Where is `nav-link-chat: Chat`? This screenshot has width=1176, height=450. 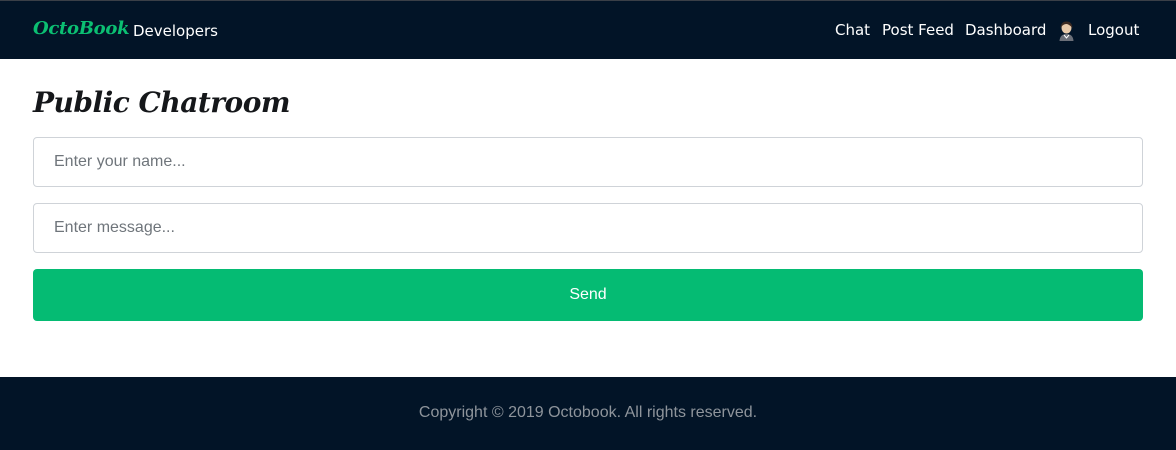
nav-link-chat: Chat is located at coordinates (852, 30).